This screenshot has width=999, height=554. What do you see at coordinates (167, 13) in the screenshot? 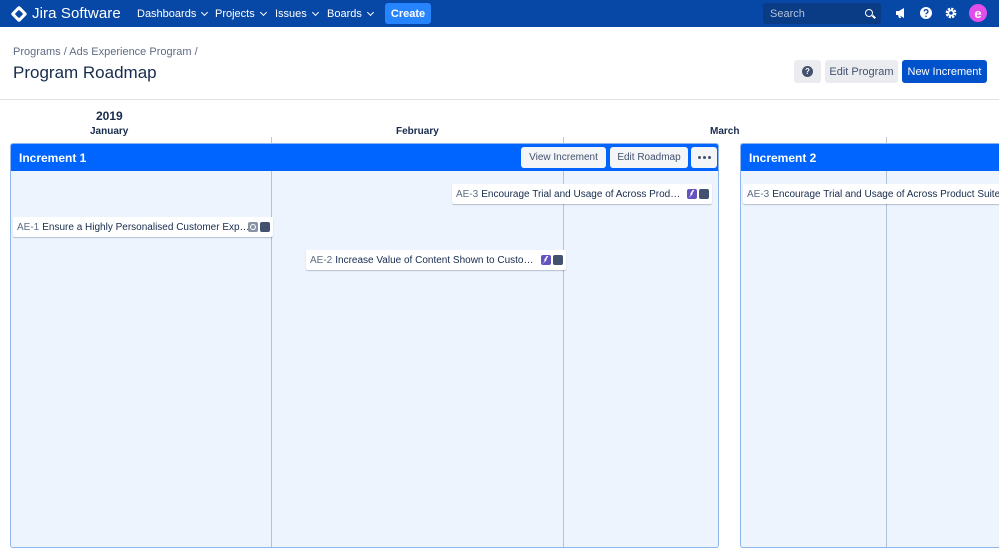
I see `nav-dashboards-label: Dashboards` at bounding box center [167, 13].